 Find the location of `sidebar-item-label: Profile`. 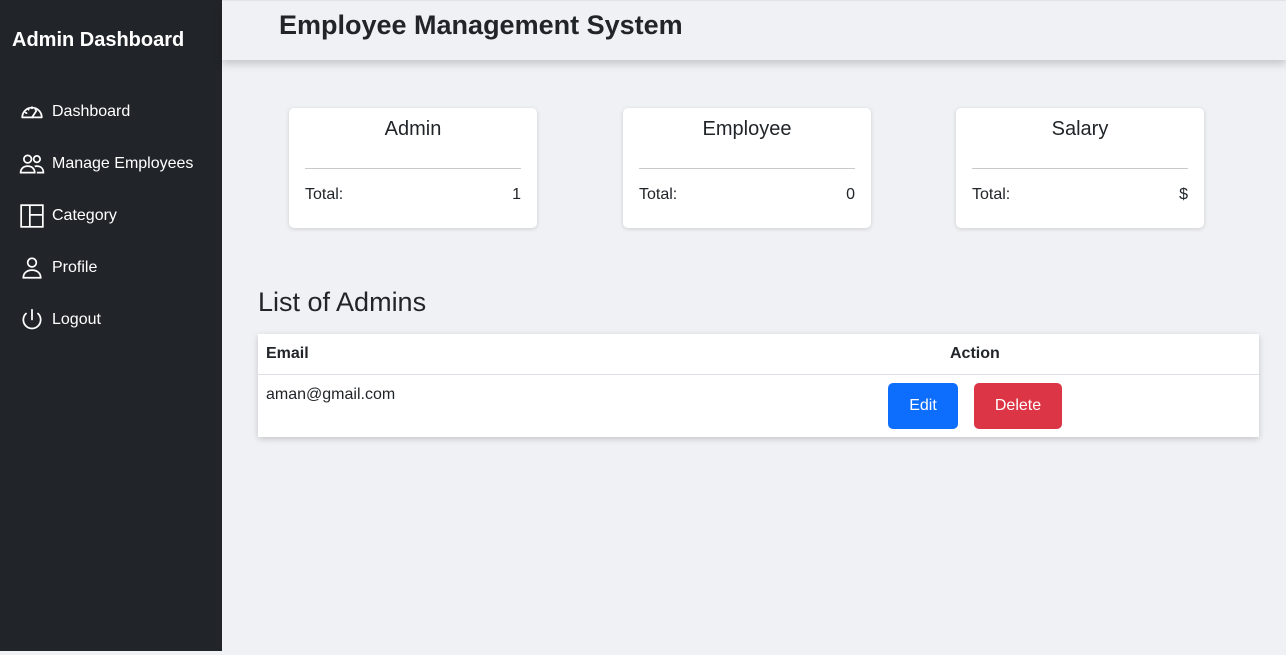

sidebar-item-label: Profile is located at coordinates (75, 267).